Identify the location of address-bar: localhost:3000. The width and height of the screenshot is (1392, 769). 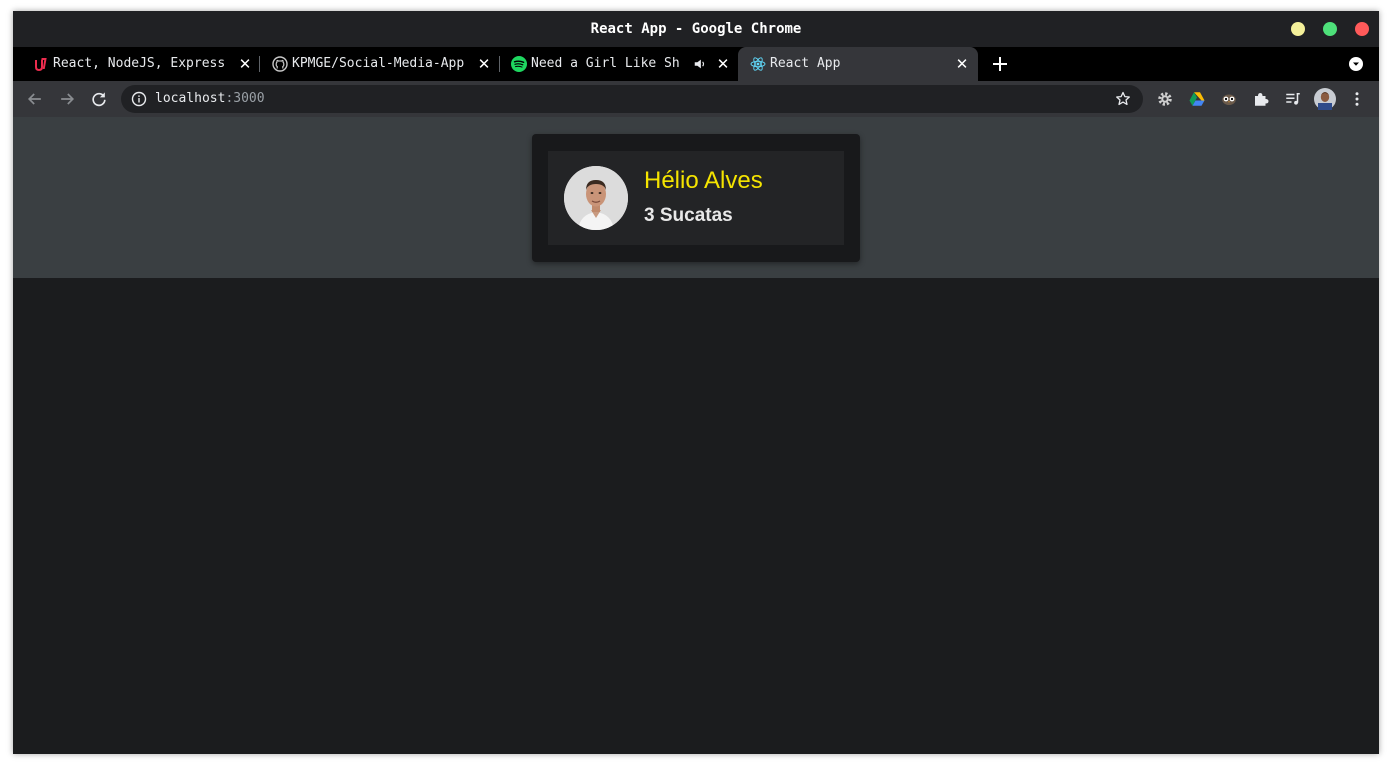
(632, 99).